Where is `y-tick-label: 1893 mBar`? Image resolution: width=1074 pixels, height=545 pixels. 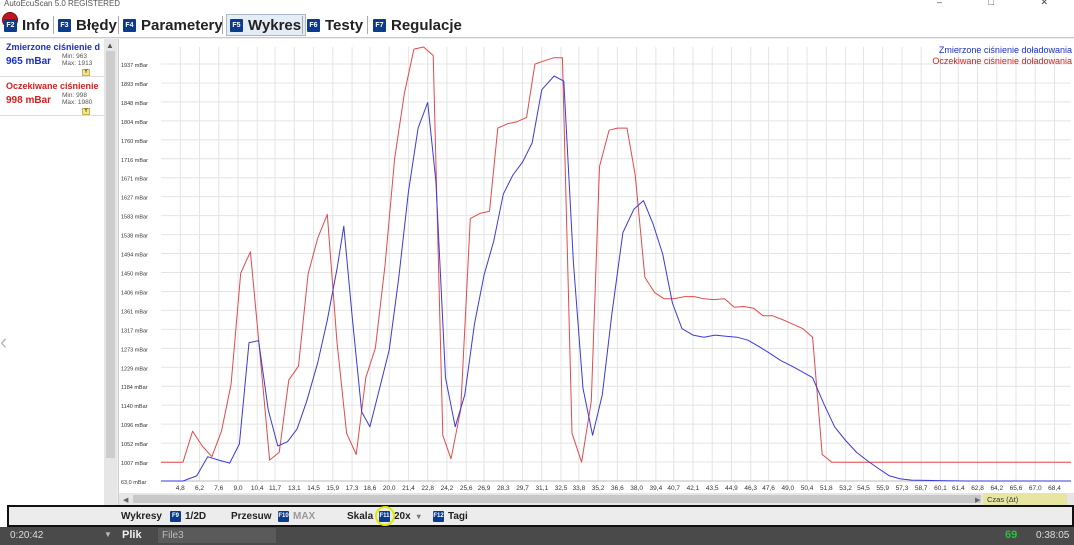
y-tick-label: 1893 mBar is located at coordinates (134, 85).